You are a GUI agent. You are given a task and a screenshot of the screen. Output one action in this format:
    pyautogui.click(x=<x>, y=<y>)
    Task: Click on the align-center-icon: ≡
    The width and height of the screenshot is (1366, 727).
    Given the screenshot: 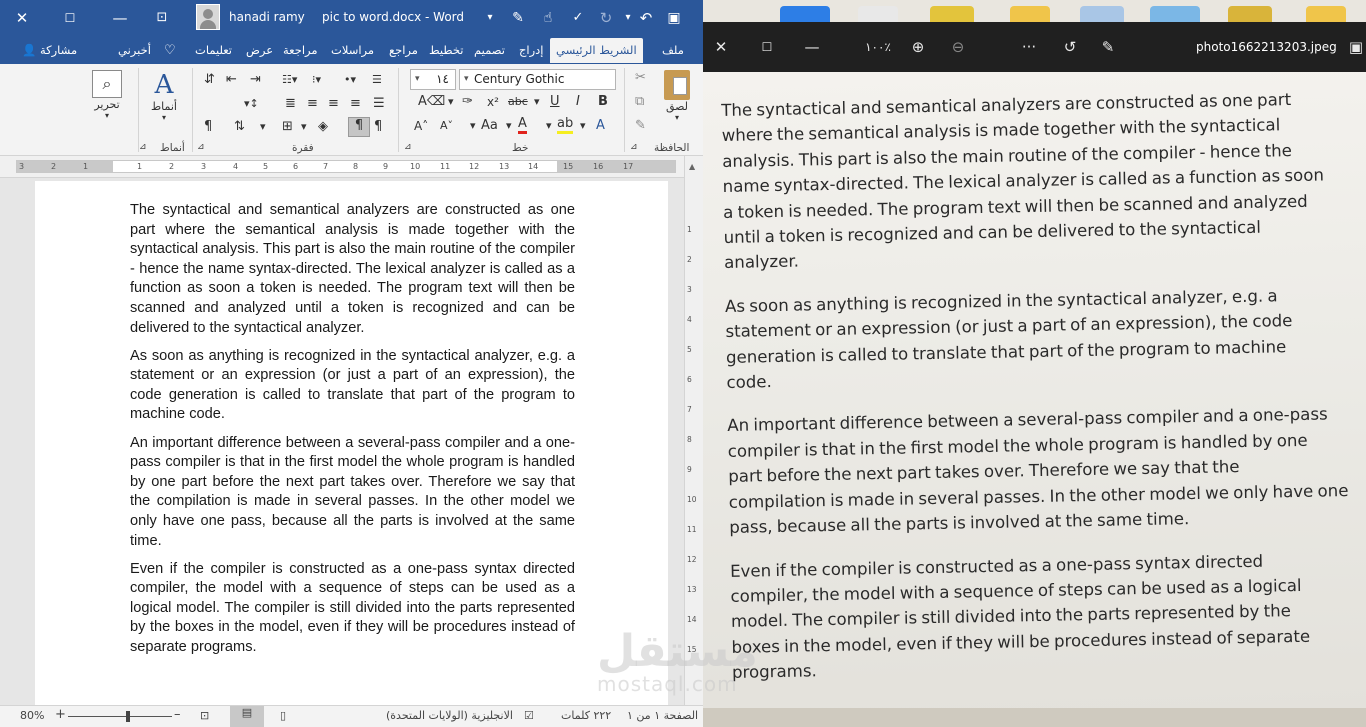 What is the action you would take?
    pyautogui.click(x=333, y=104)
    